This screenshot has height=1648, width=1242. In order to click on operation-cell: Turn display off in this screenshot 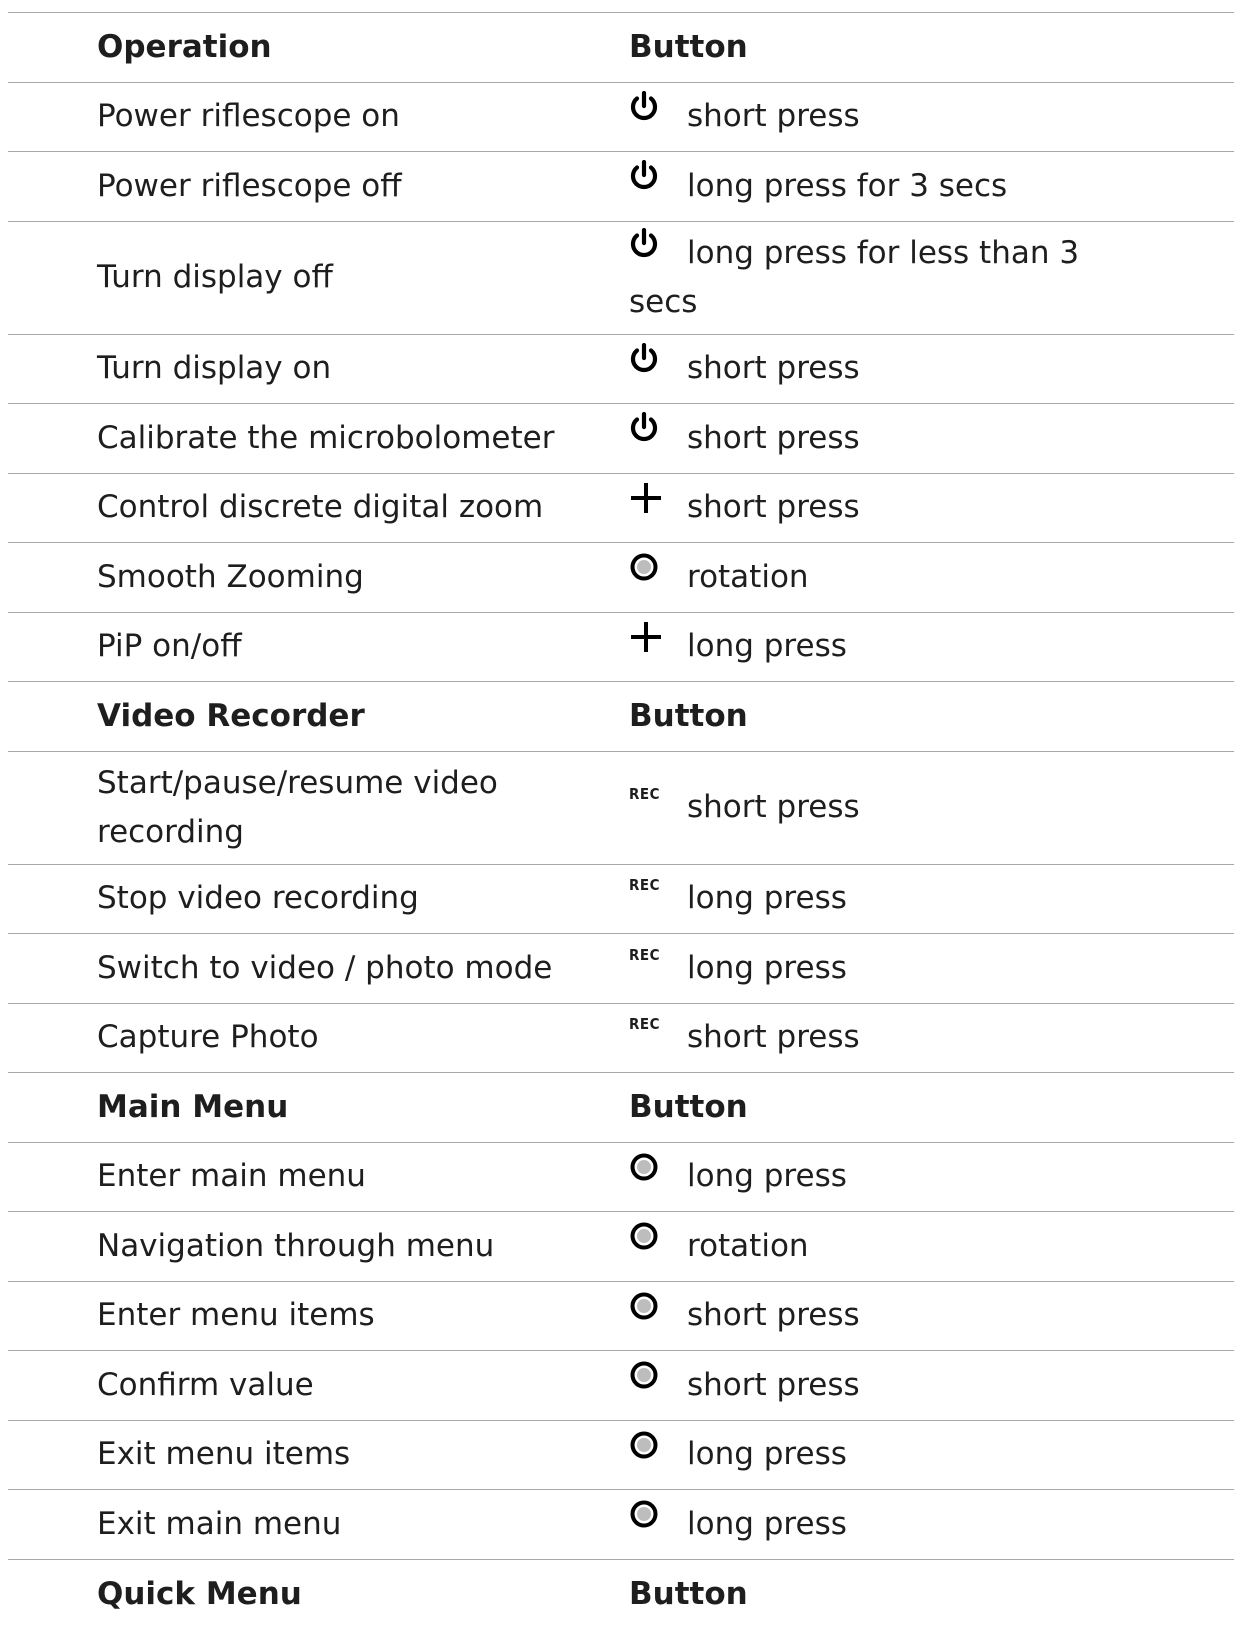, I will do `click(215, 277)`.